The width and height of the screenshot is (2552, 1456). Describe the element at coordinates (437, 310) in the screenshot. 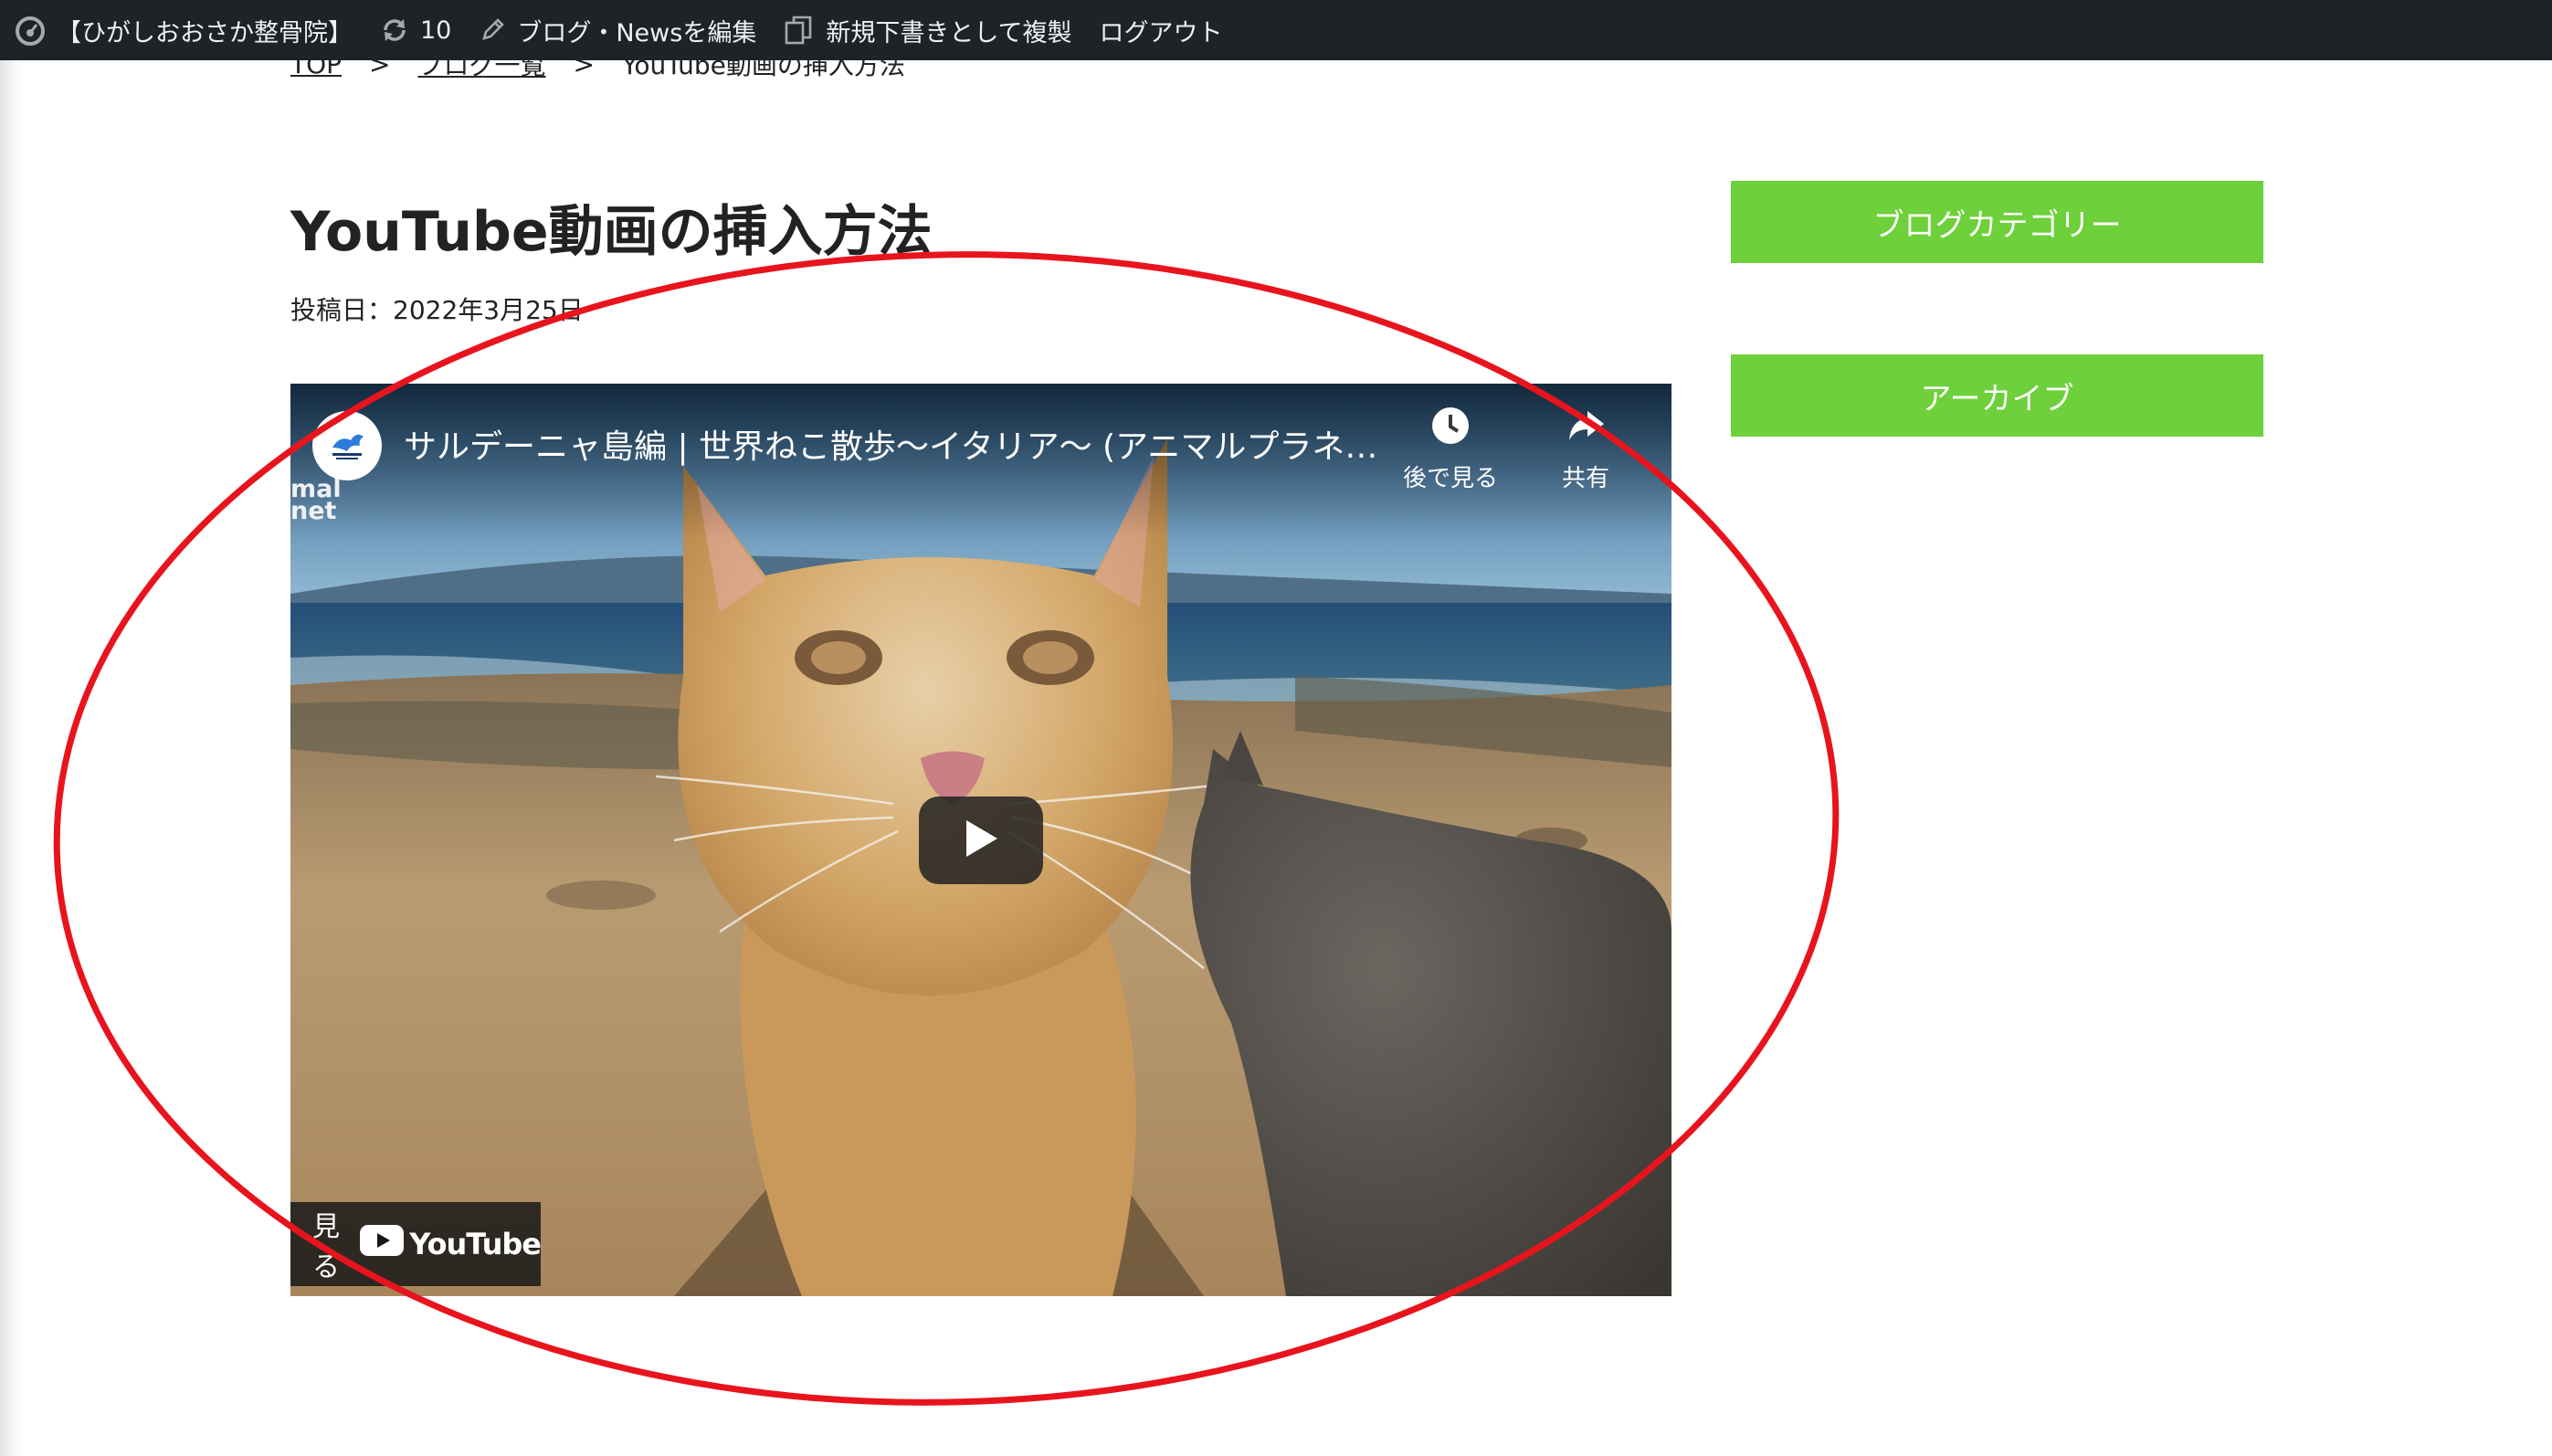

I see `post-date: 投稿日：2022年3月25日` at that location.